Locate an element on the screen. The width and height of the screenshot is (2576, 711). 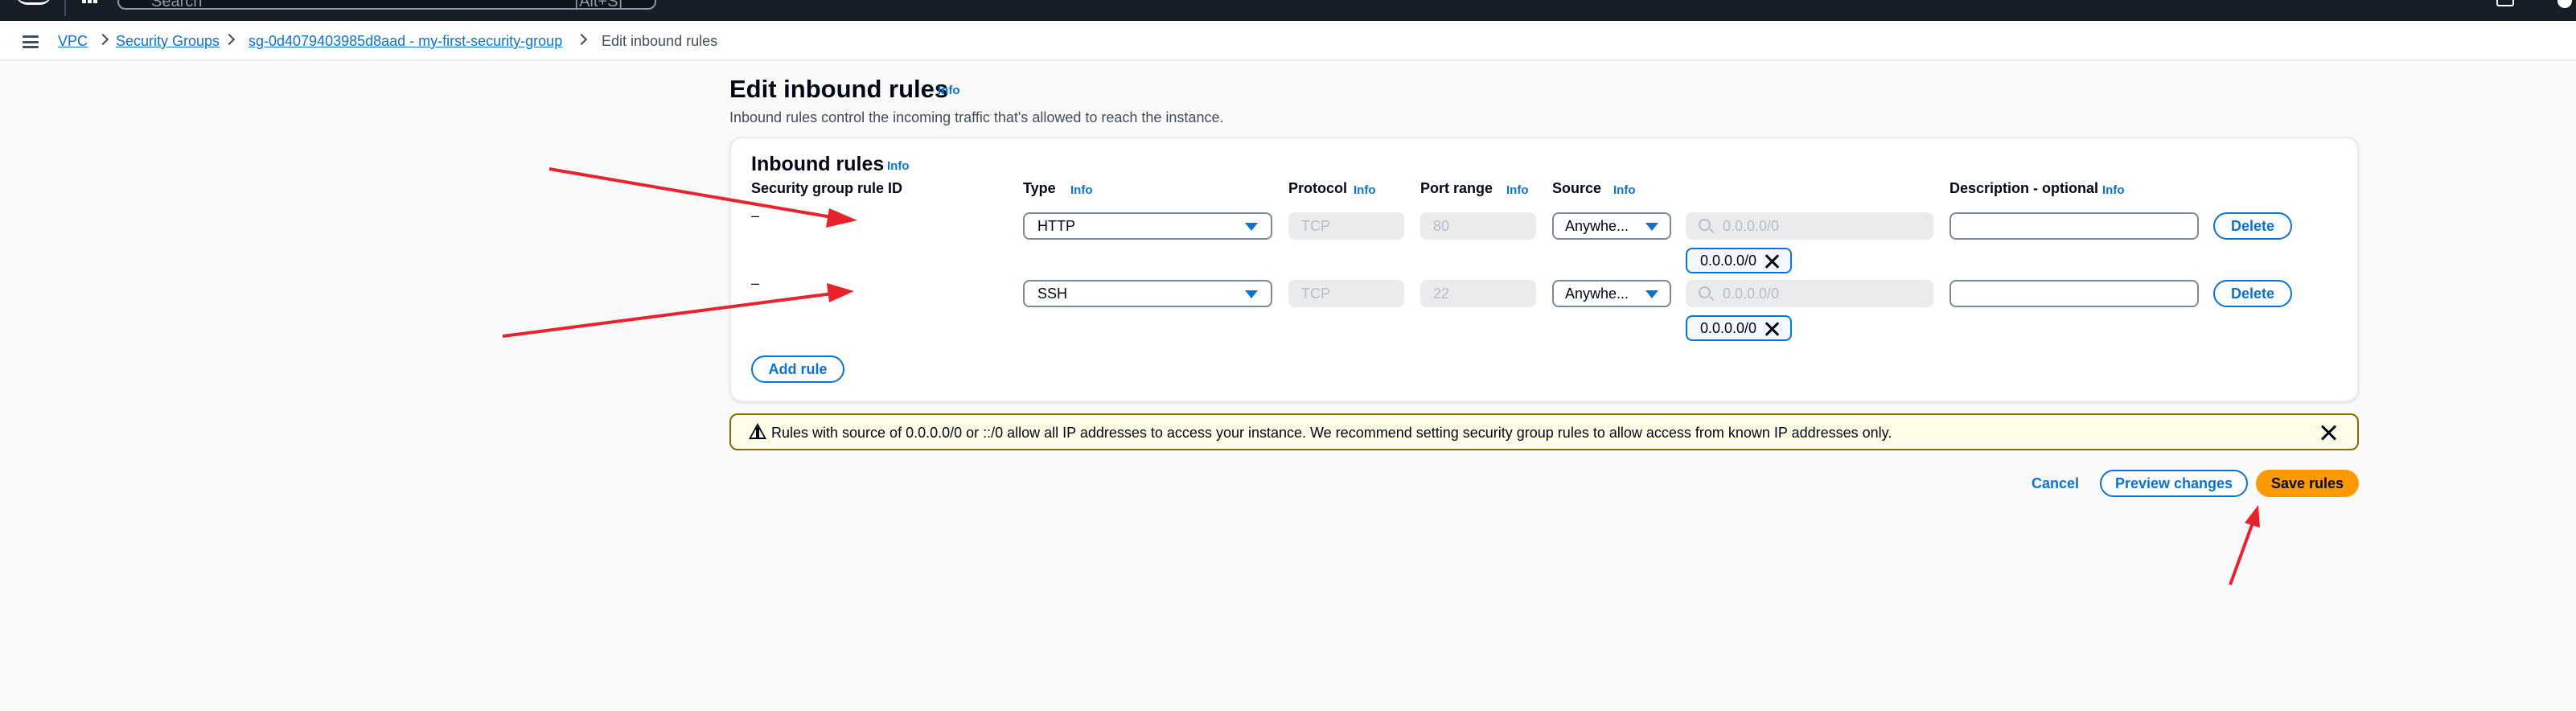
column-header-description: Description - optional is located at coordinates (2024, 188).